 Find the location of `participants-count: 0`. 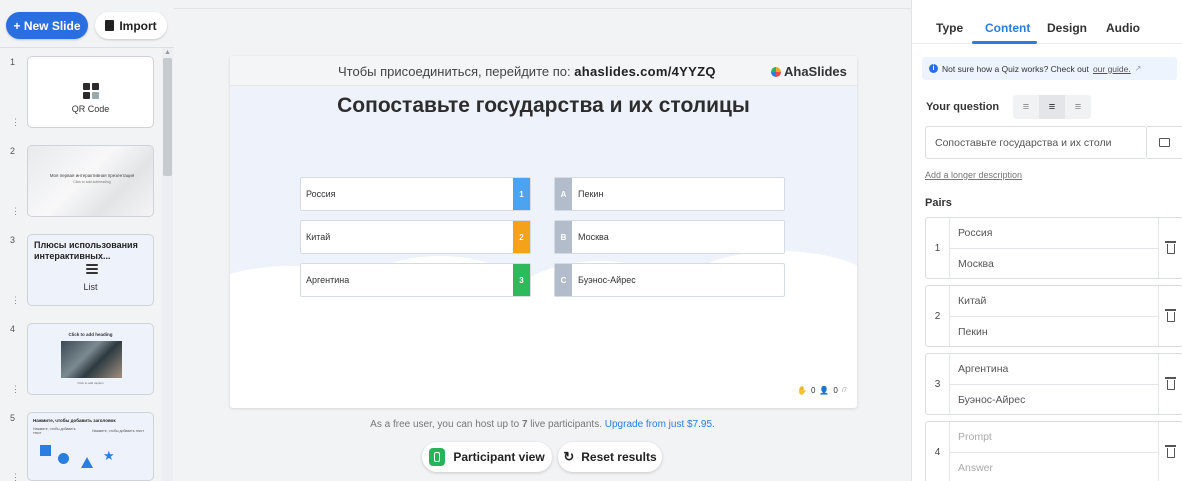

participants-count: 0 is located at coordinates (835, 390).